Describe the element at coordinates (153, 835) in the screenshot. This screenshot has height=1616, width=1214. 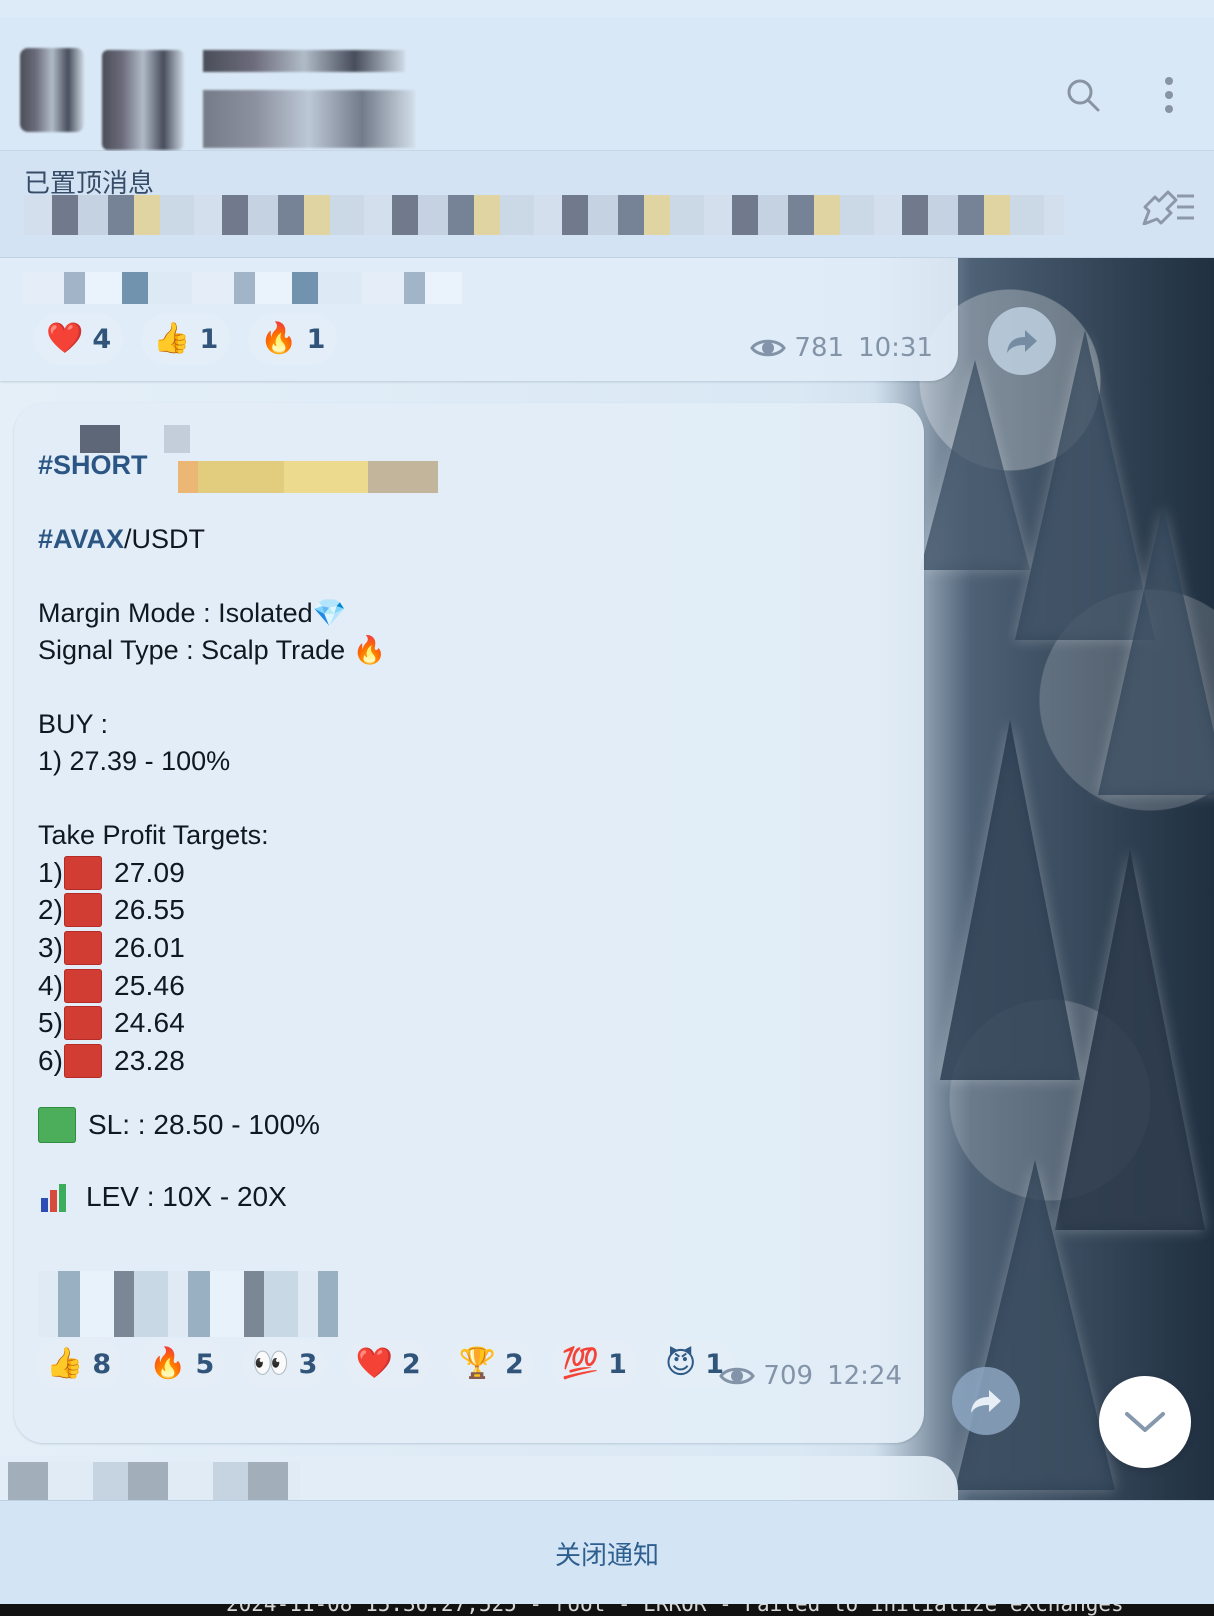
I see `take-profit-title: Take Profit Targets:` at that location.